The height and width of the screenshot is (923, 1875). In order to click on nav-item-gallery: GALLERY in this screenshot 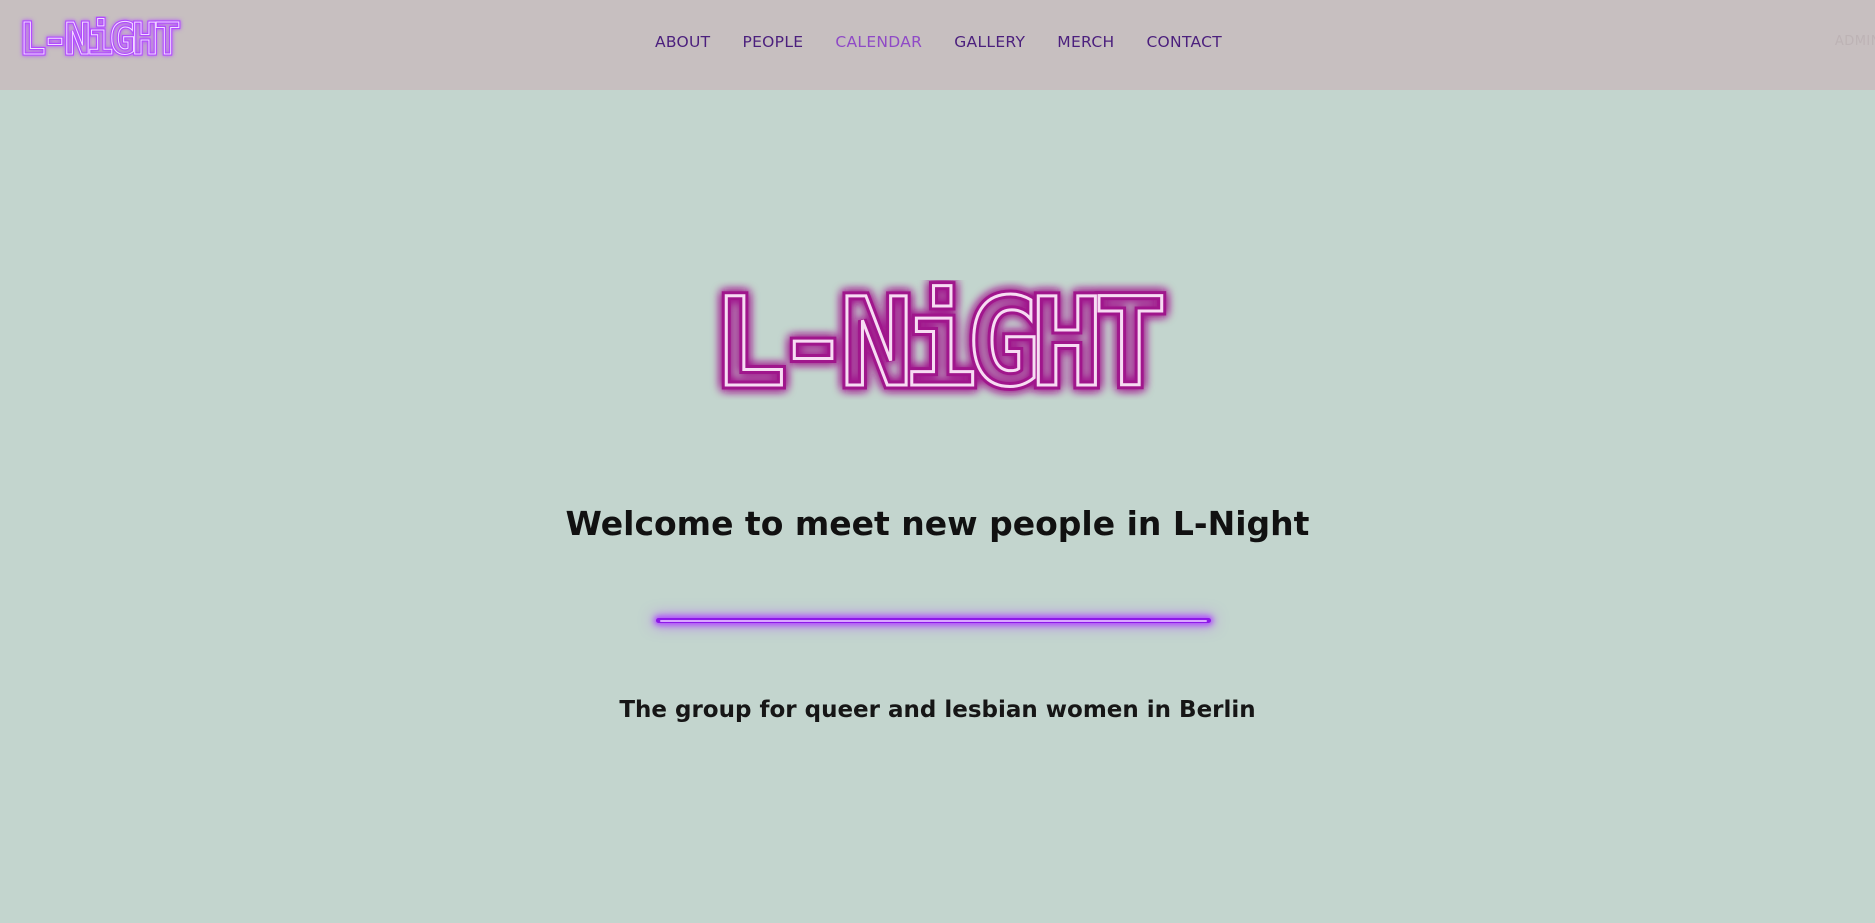, I will do `click(989, 42)`.